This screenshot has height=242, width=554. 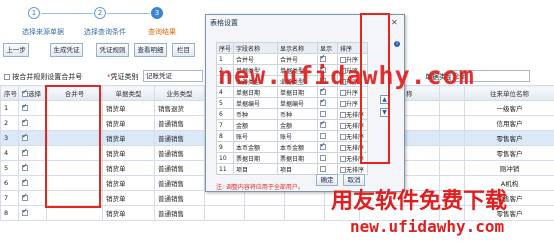 I want to click on settings-display: 本币金额, so click(x=298, y=147).